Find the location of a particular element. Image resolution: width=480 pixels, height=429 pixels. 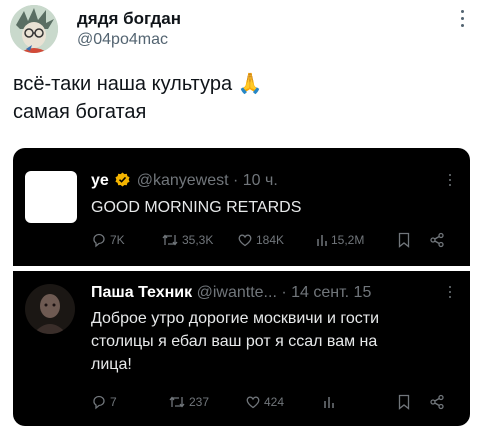

tweet-text: всё-таки наша культура 🙏 самая богатая is located at coordinates (233, 98).